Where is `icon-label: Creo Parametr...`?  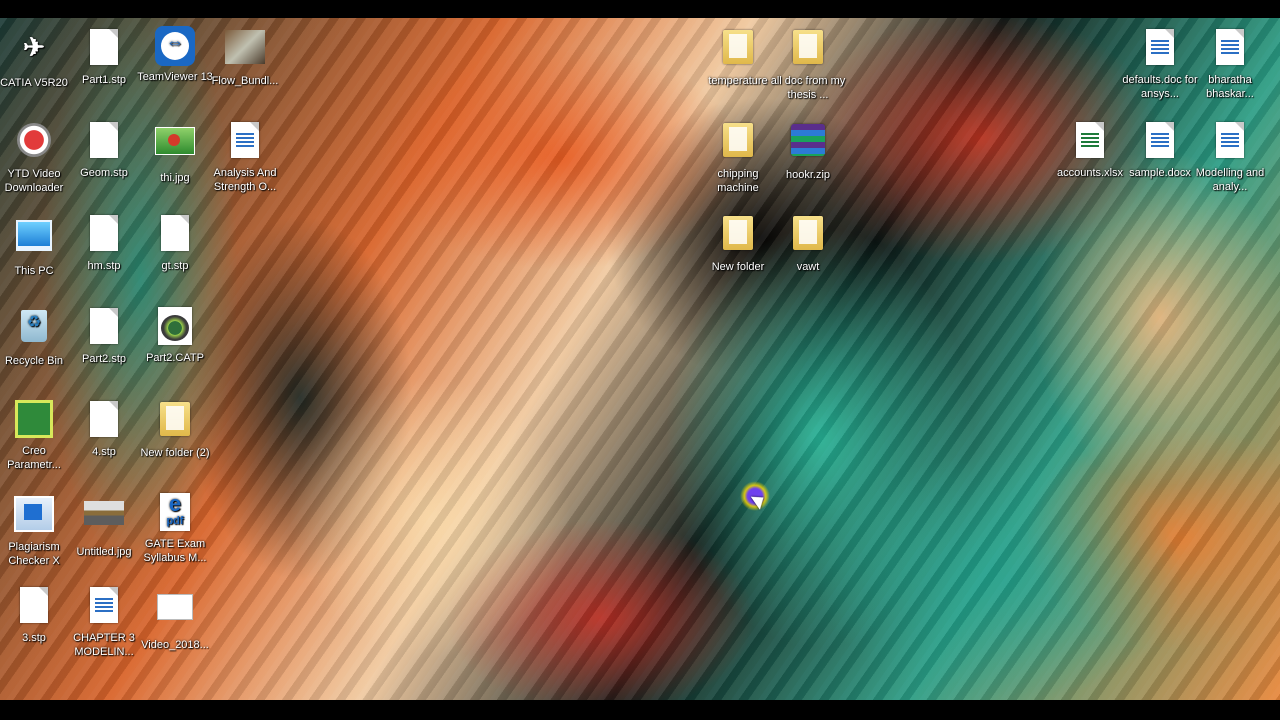 icon-label: Creo Parametr... is located at coordinates (34, 458).